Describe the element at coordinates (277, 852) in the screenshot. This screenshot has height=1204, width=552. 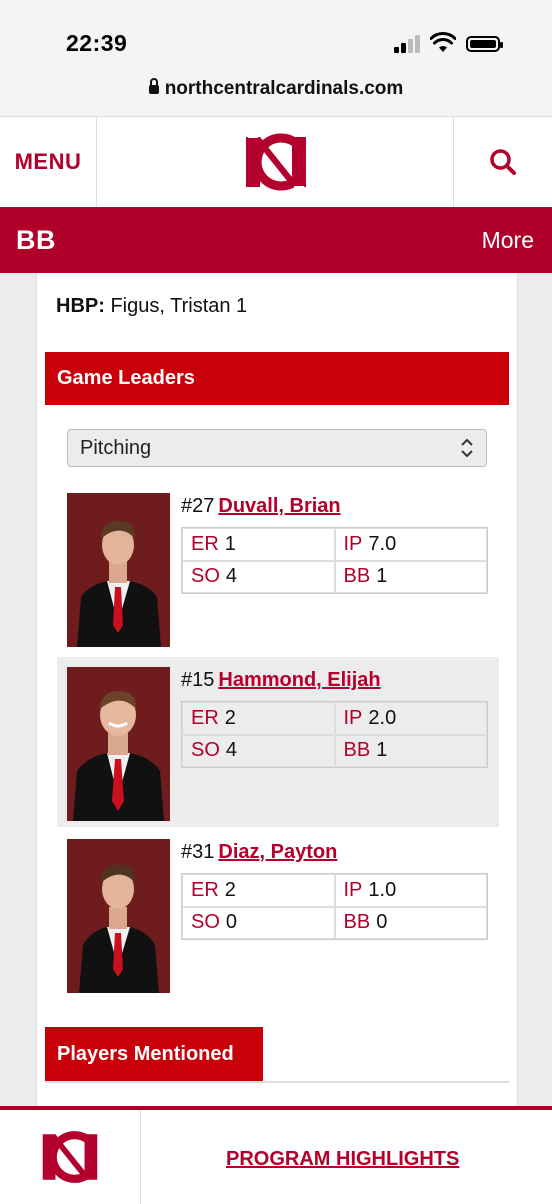
I see `player-name-link: Diaz, Payton` at that location.